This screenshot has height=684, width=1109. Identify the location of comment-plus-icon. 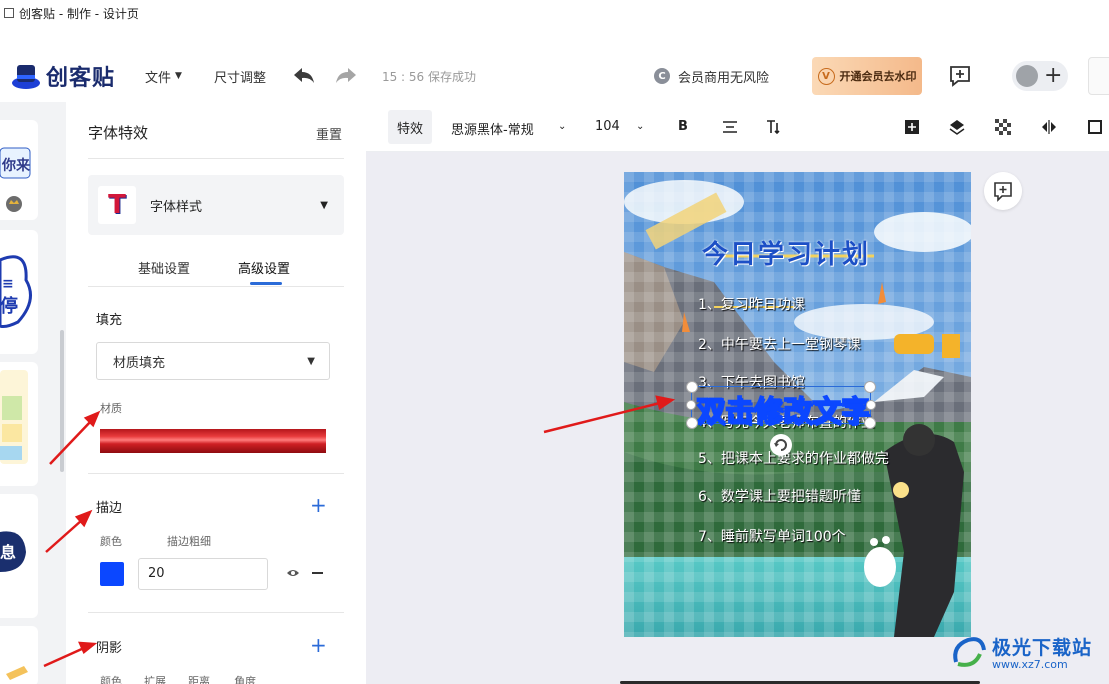
(960, 76).